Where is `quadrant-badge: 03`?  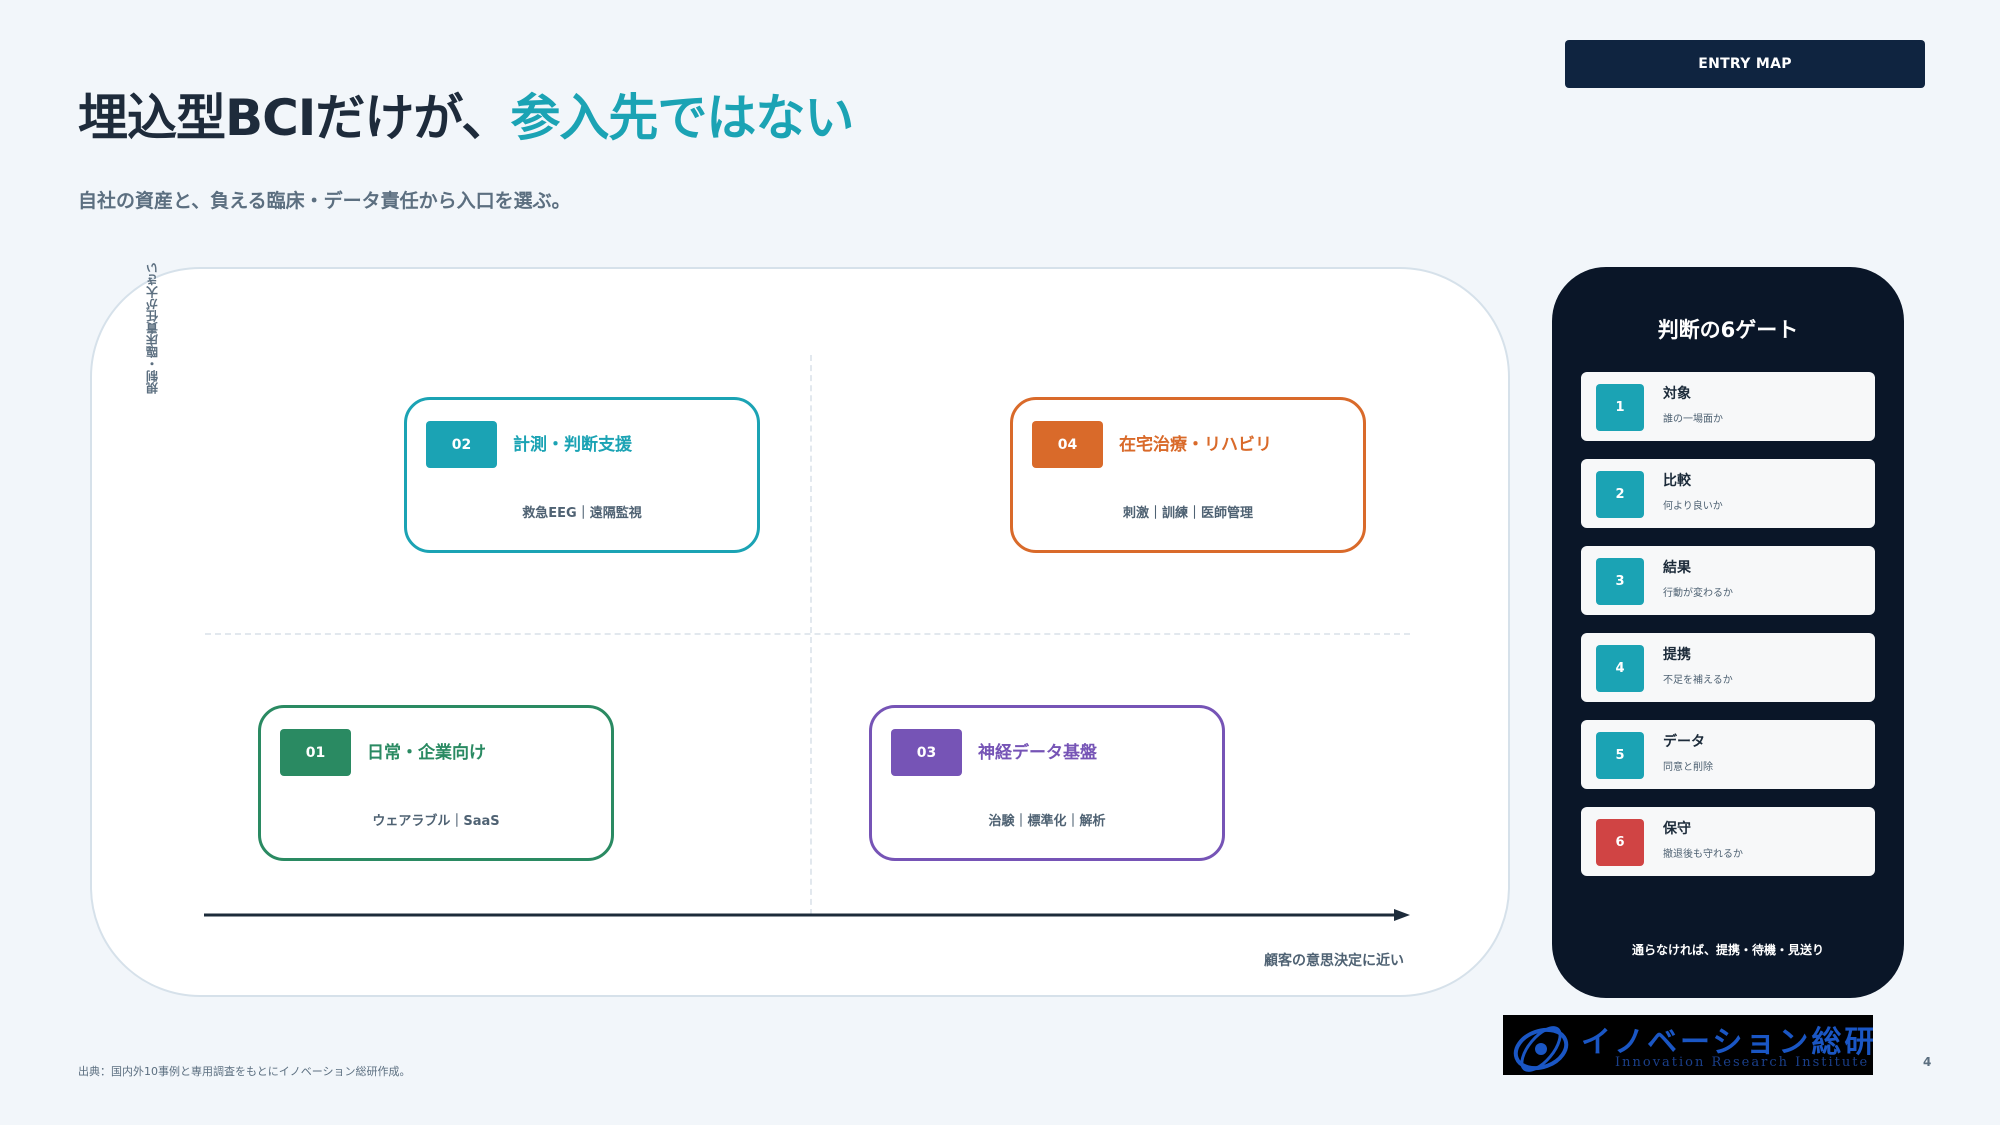 quadrant-badge: 03 is located at coordinates (926, 752).